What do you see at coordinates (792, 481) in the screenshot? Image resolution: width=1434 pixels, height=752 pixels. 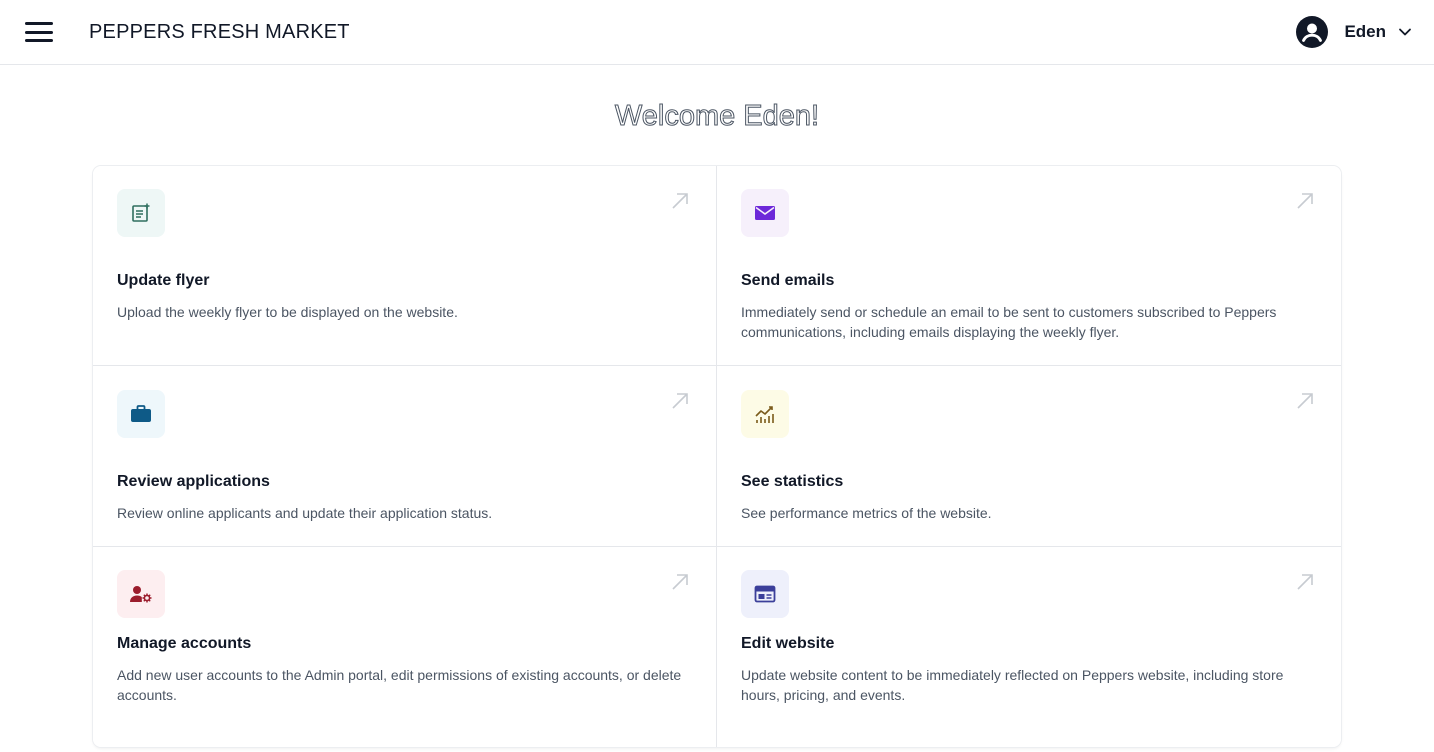 I see `card-title: See statistics` at bounding box center [792, 481].